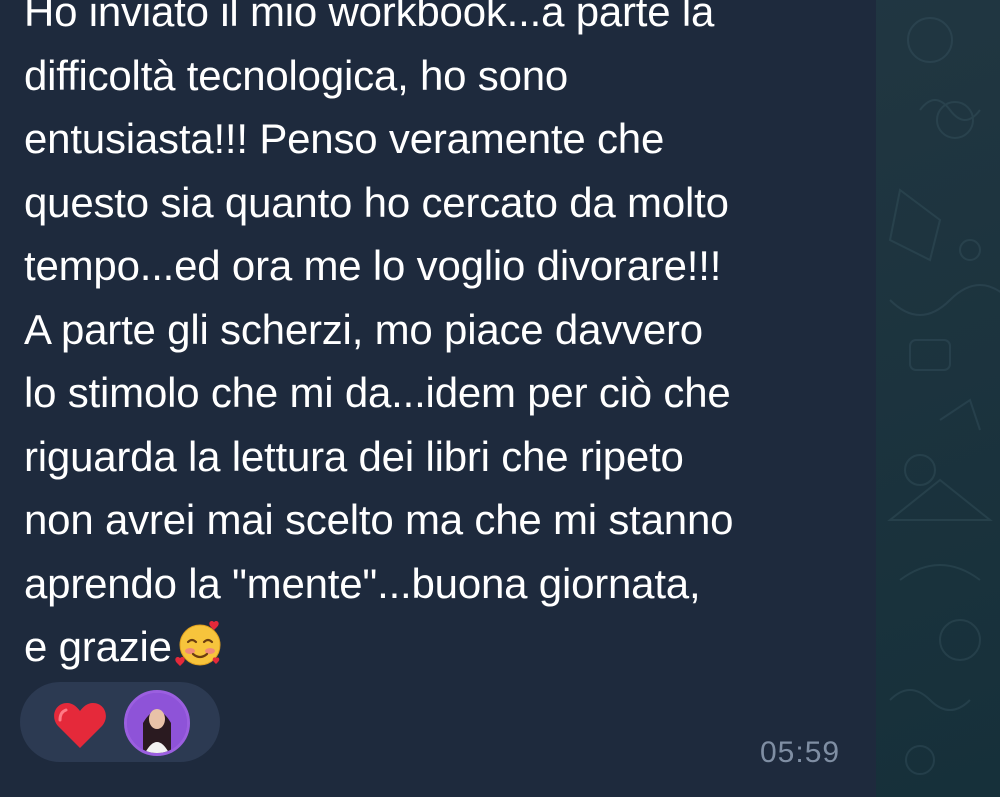  I want to click on message-line: difficoltà tecnologica, ho sono, so click(296, 75).